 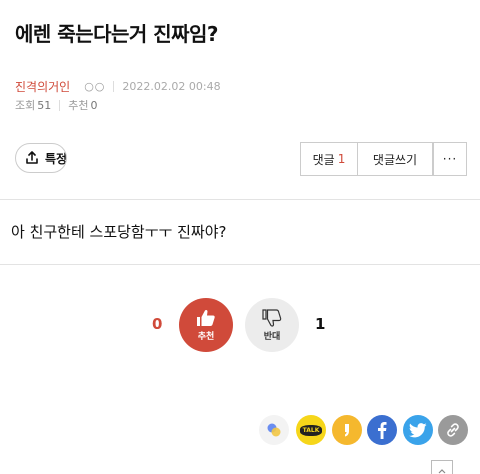 I want to click on link-icon, so click(x=453, y=430).